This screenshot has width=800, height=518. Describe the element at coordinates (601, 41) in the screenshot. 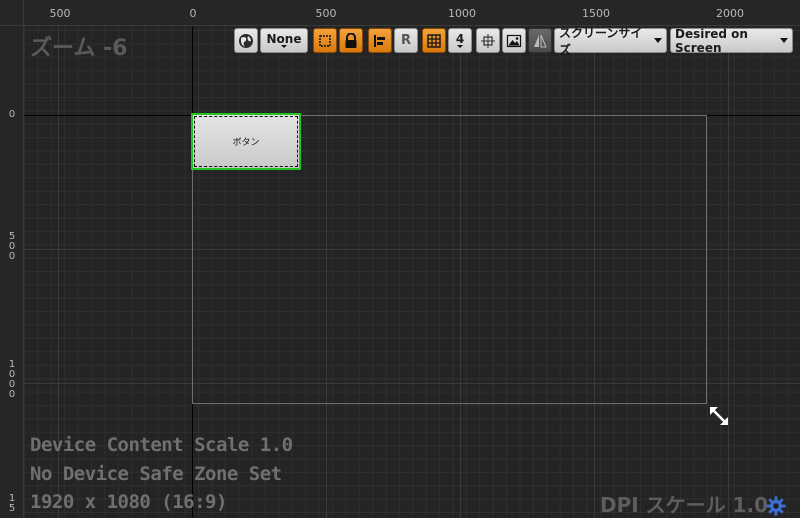

I see `screen-size-label: スクリーンサイズ` at that location.